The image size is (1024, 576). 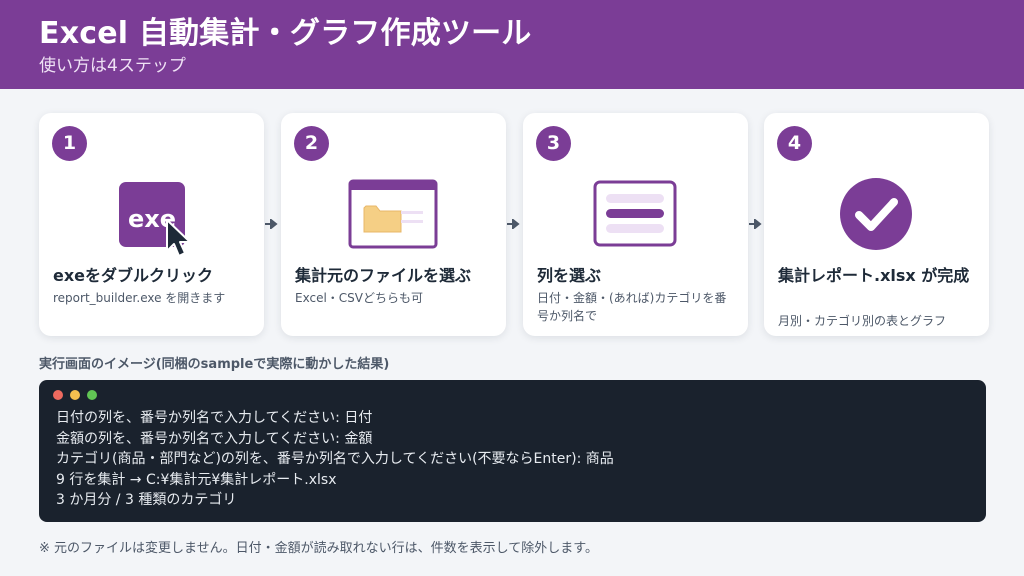 What do you see at coordinates (874, 275) in the screenshot?
I see `step-title: 集計レポート.xlsx が完成` at bounding box center [874, 275].